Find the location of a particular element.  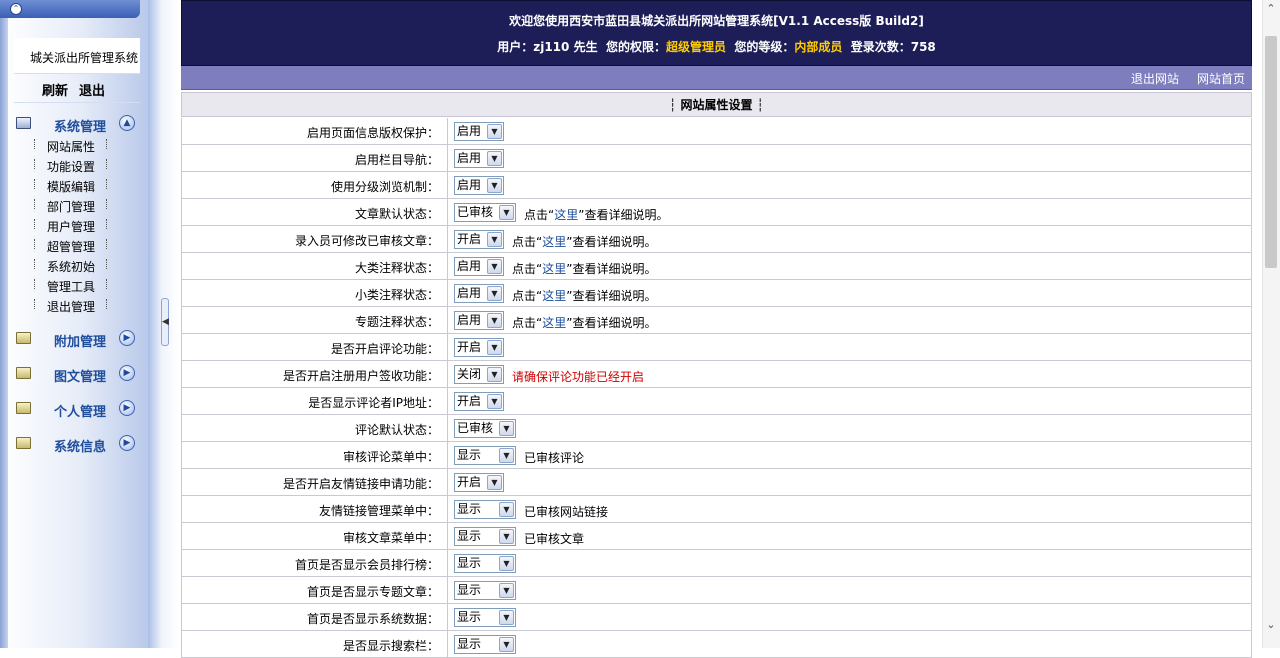

menu-group-personal: 个人管理 ▶ is located at coordinates (77, 409).